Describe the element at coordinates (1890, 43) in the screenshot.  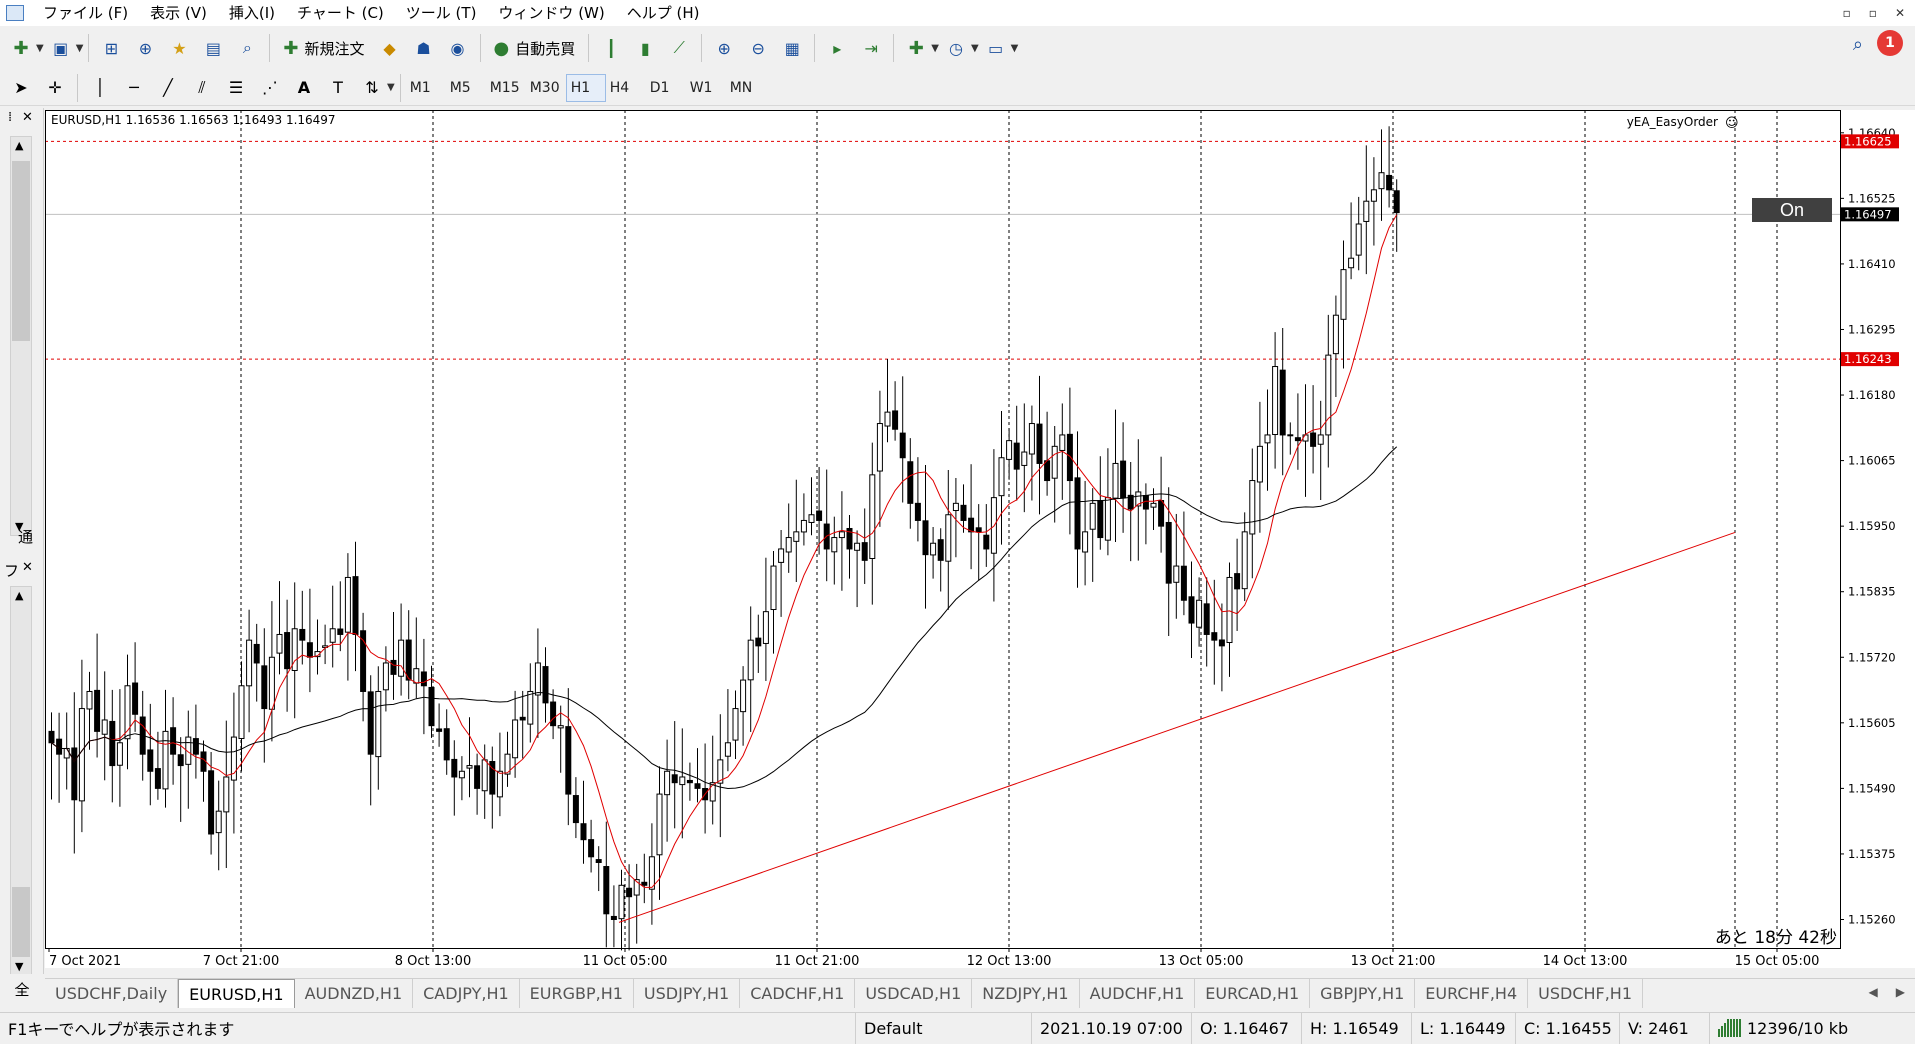
I see `notification-badge: 1` at that location.